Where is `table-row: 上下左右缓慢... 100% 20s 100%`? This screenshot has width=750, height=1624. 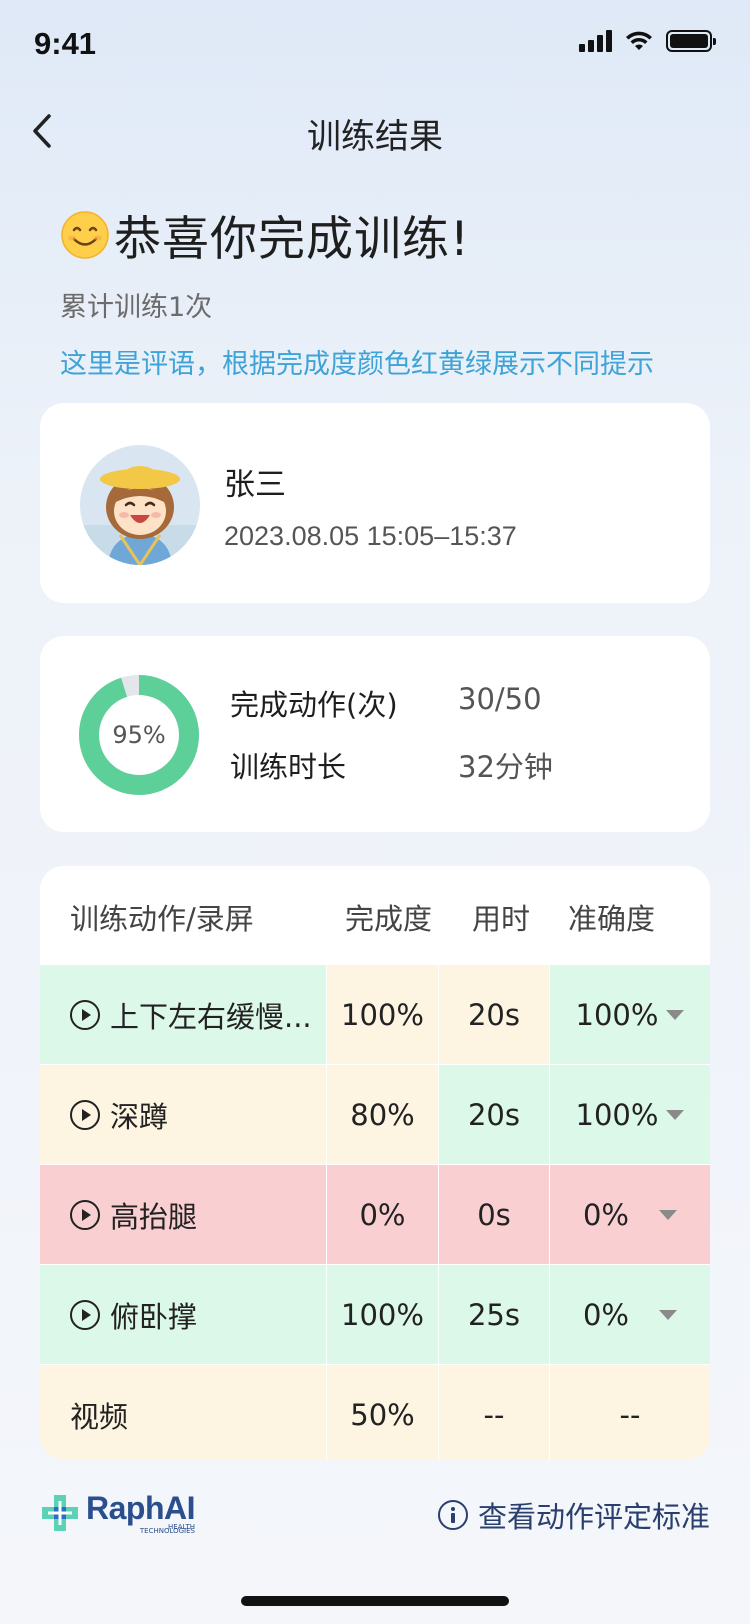
table-row: 上下左右缓慢... 100% 20s 100% is located at coordinates (375, 1014).